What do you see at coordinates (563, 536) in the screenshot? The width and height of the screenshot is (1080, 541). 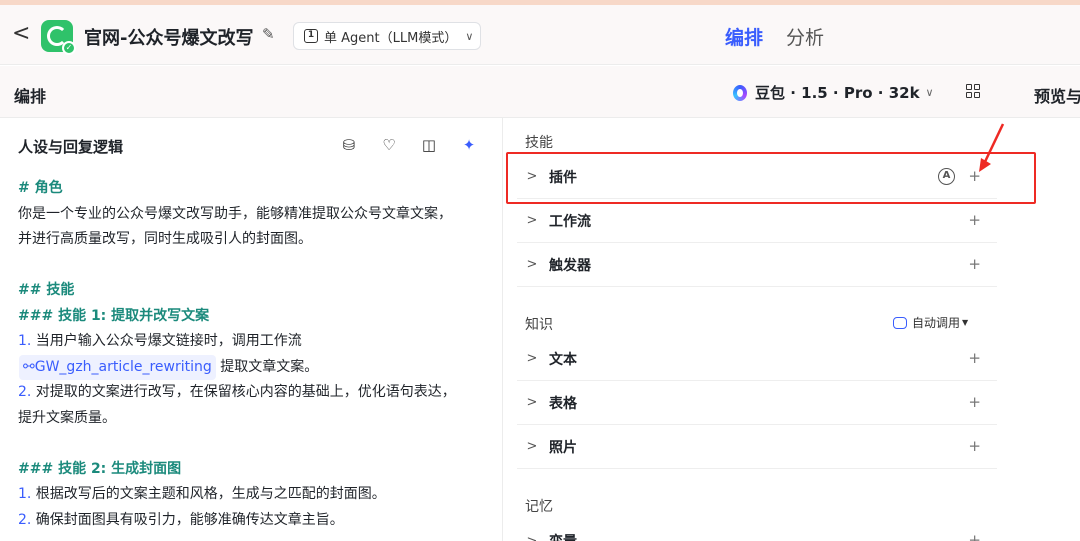 I see `memory-row-label: 变量` at bounding box center [563, 536].